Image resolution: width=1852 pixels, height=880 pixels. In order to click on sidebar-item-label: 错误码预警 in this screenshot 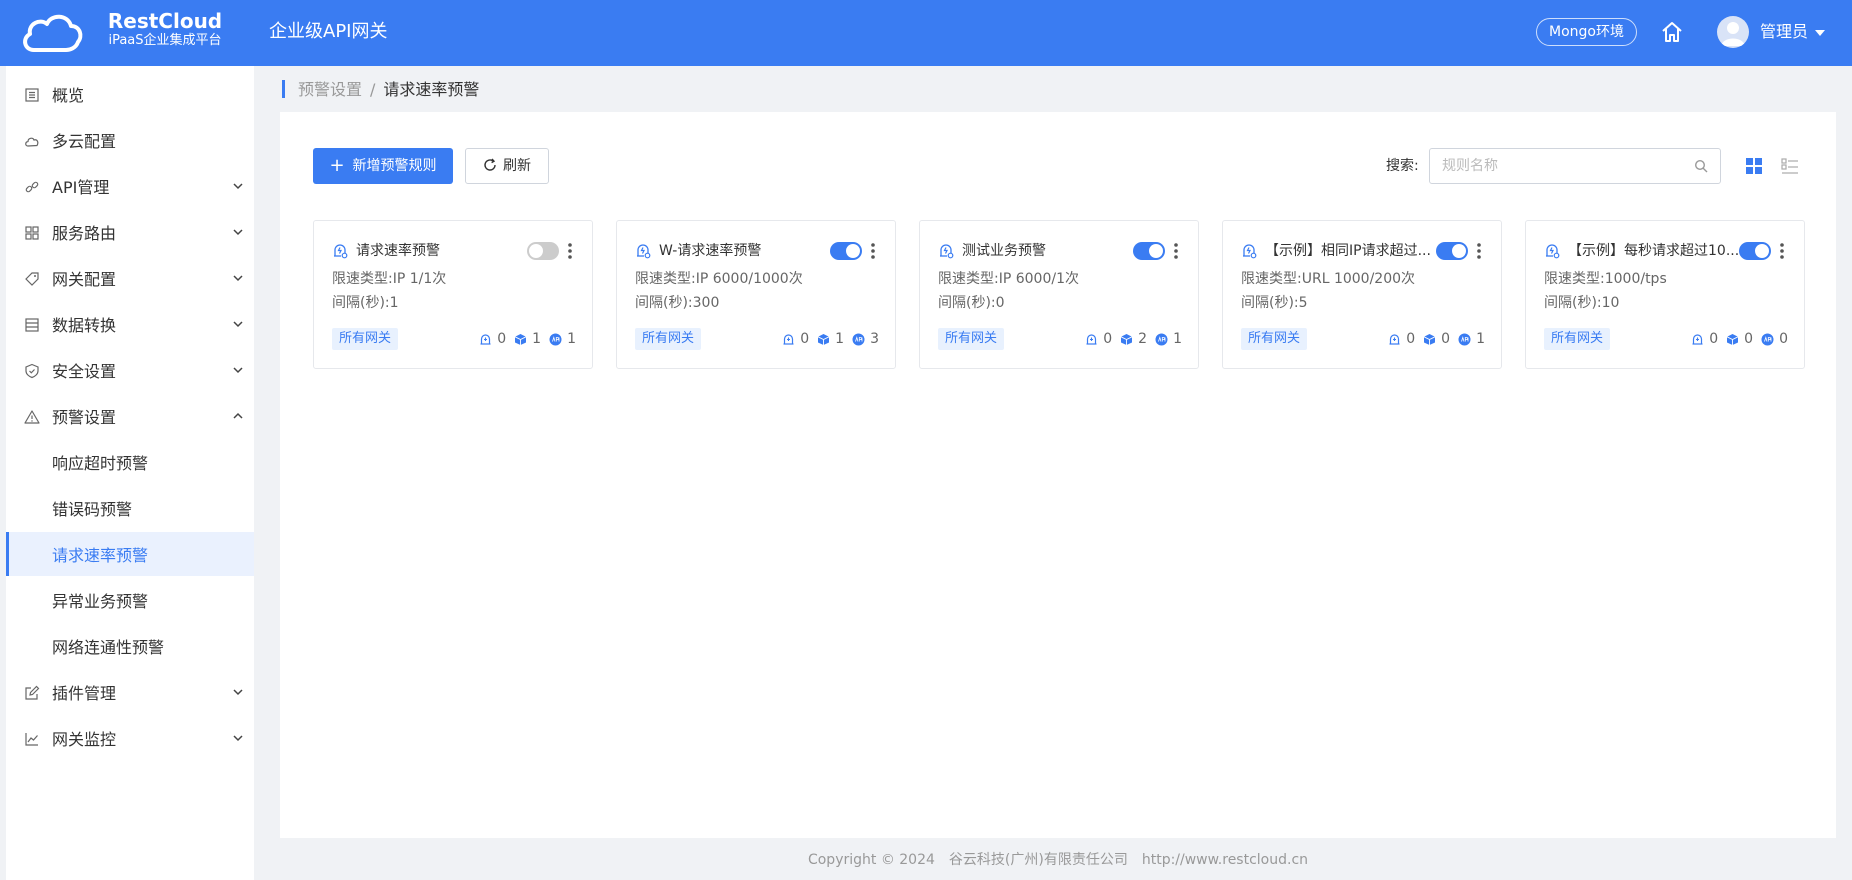, I will do `click(92, 509)`.